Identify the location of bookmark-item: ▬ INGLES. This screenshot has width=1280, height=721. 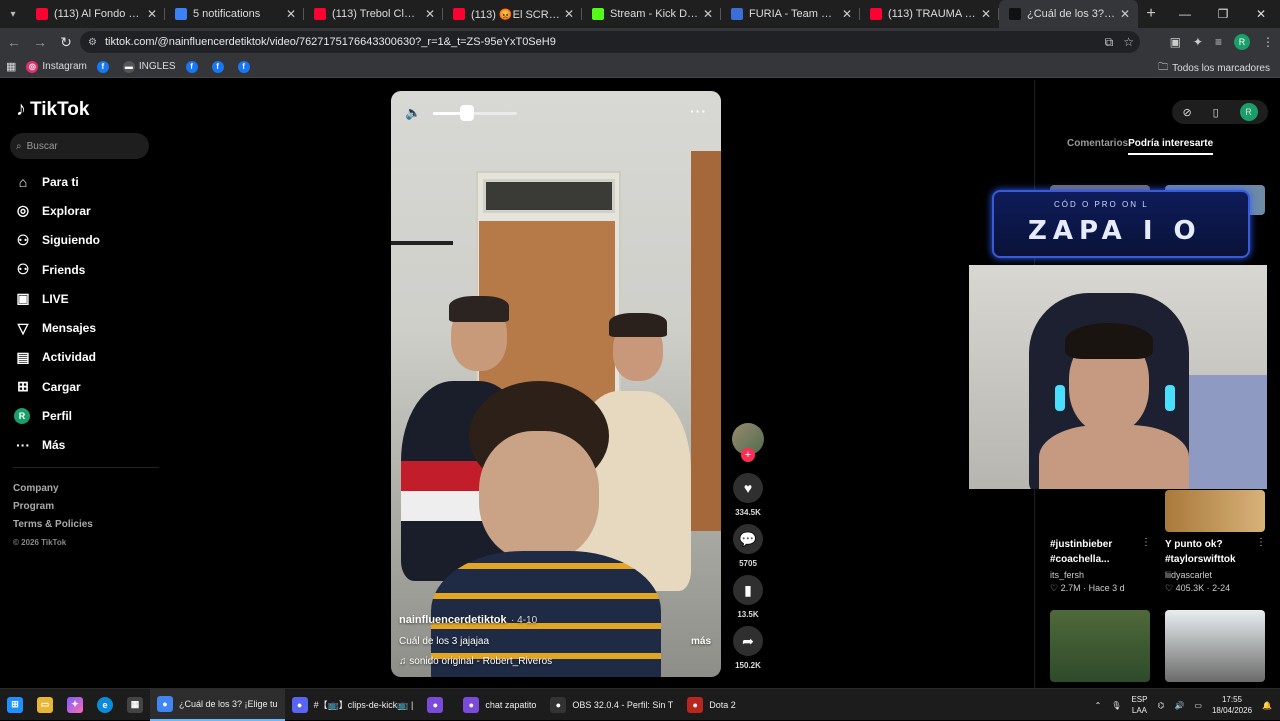
(149, 66).